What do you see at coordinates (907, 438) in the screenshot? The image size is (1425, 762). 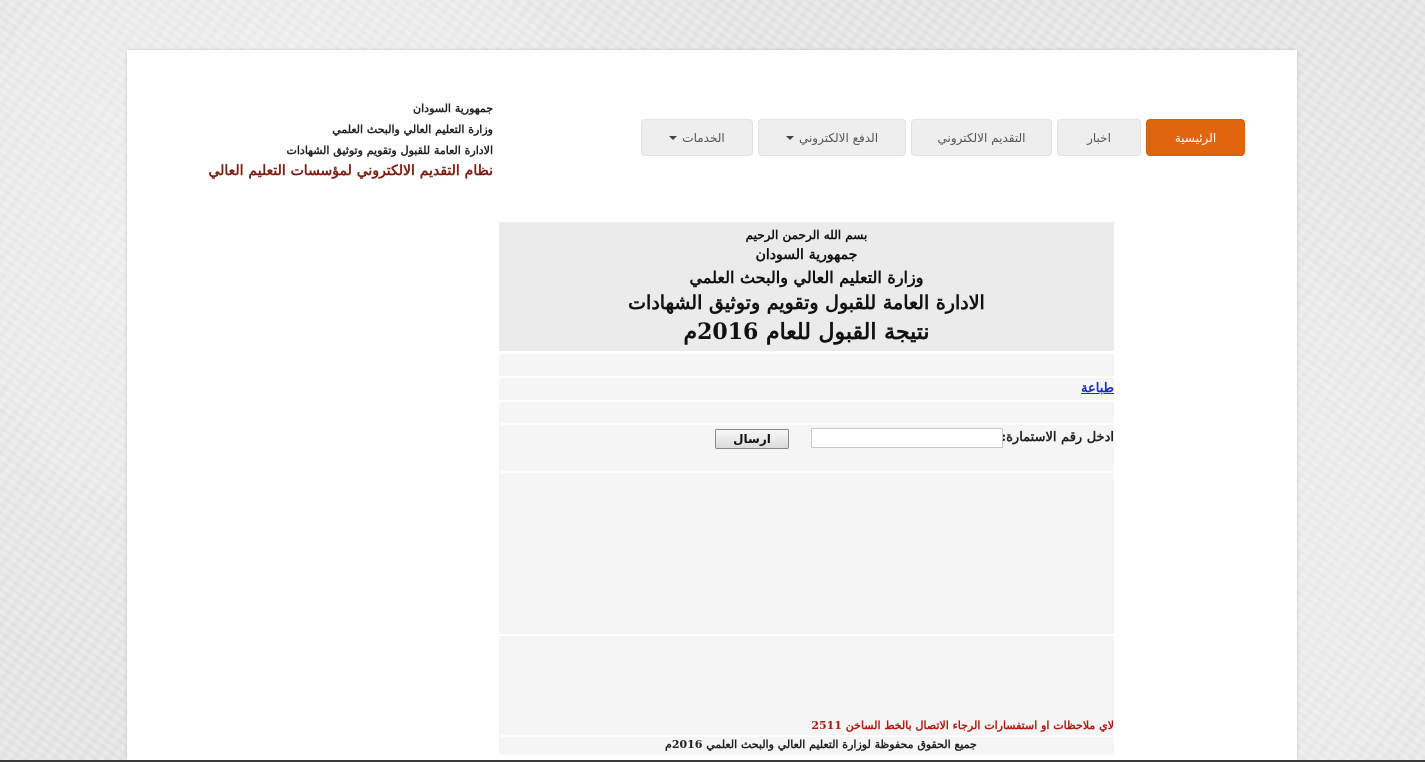 I see `form-number-input` at bounding box center [907, 438].